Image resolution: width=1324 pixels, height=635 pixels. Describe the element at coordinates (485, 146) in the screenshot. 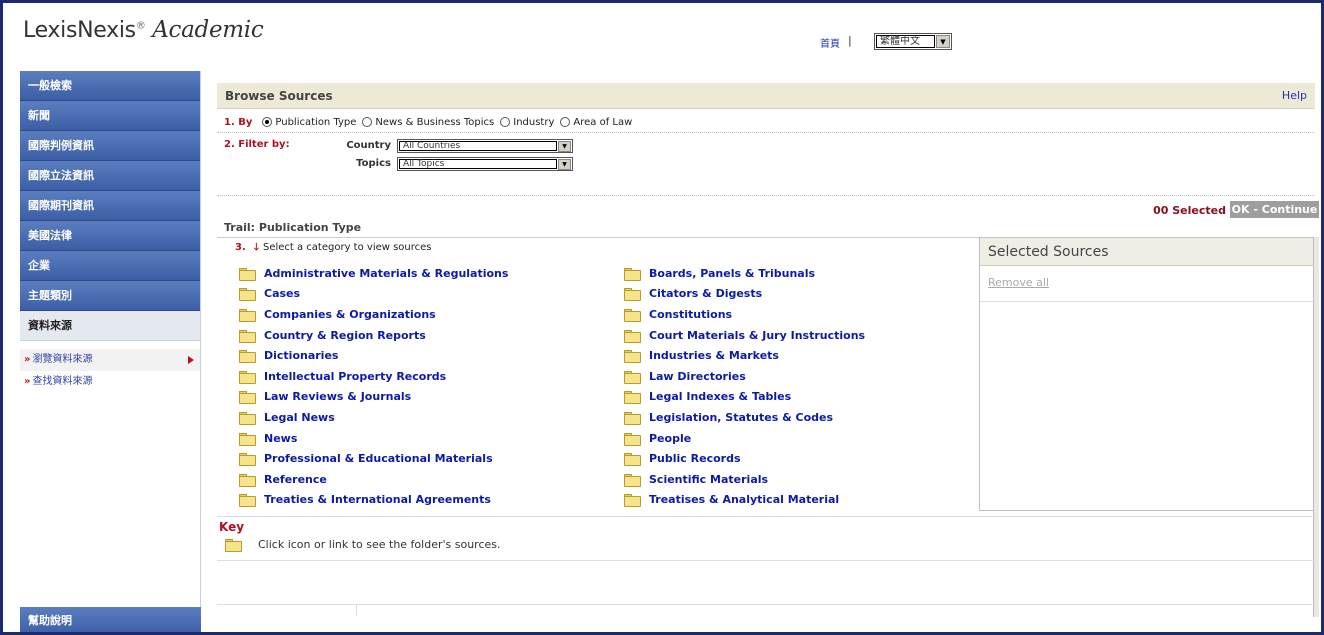

I see `country-select: All Countries ▼` at that location.